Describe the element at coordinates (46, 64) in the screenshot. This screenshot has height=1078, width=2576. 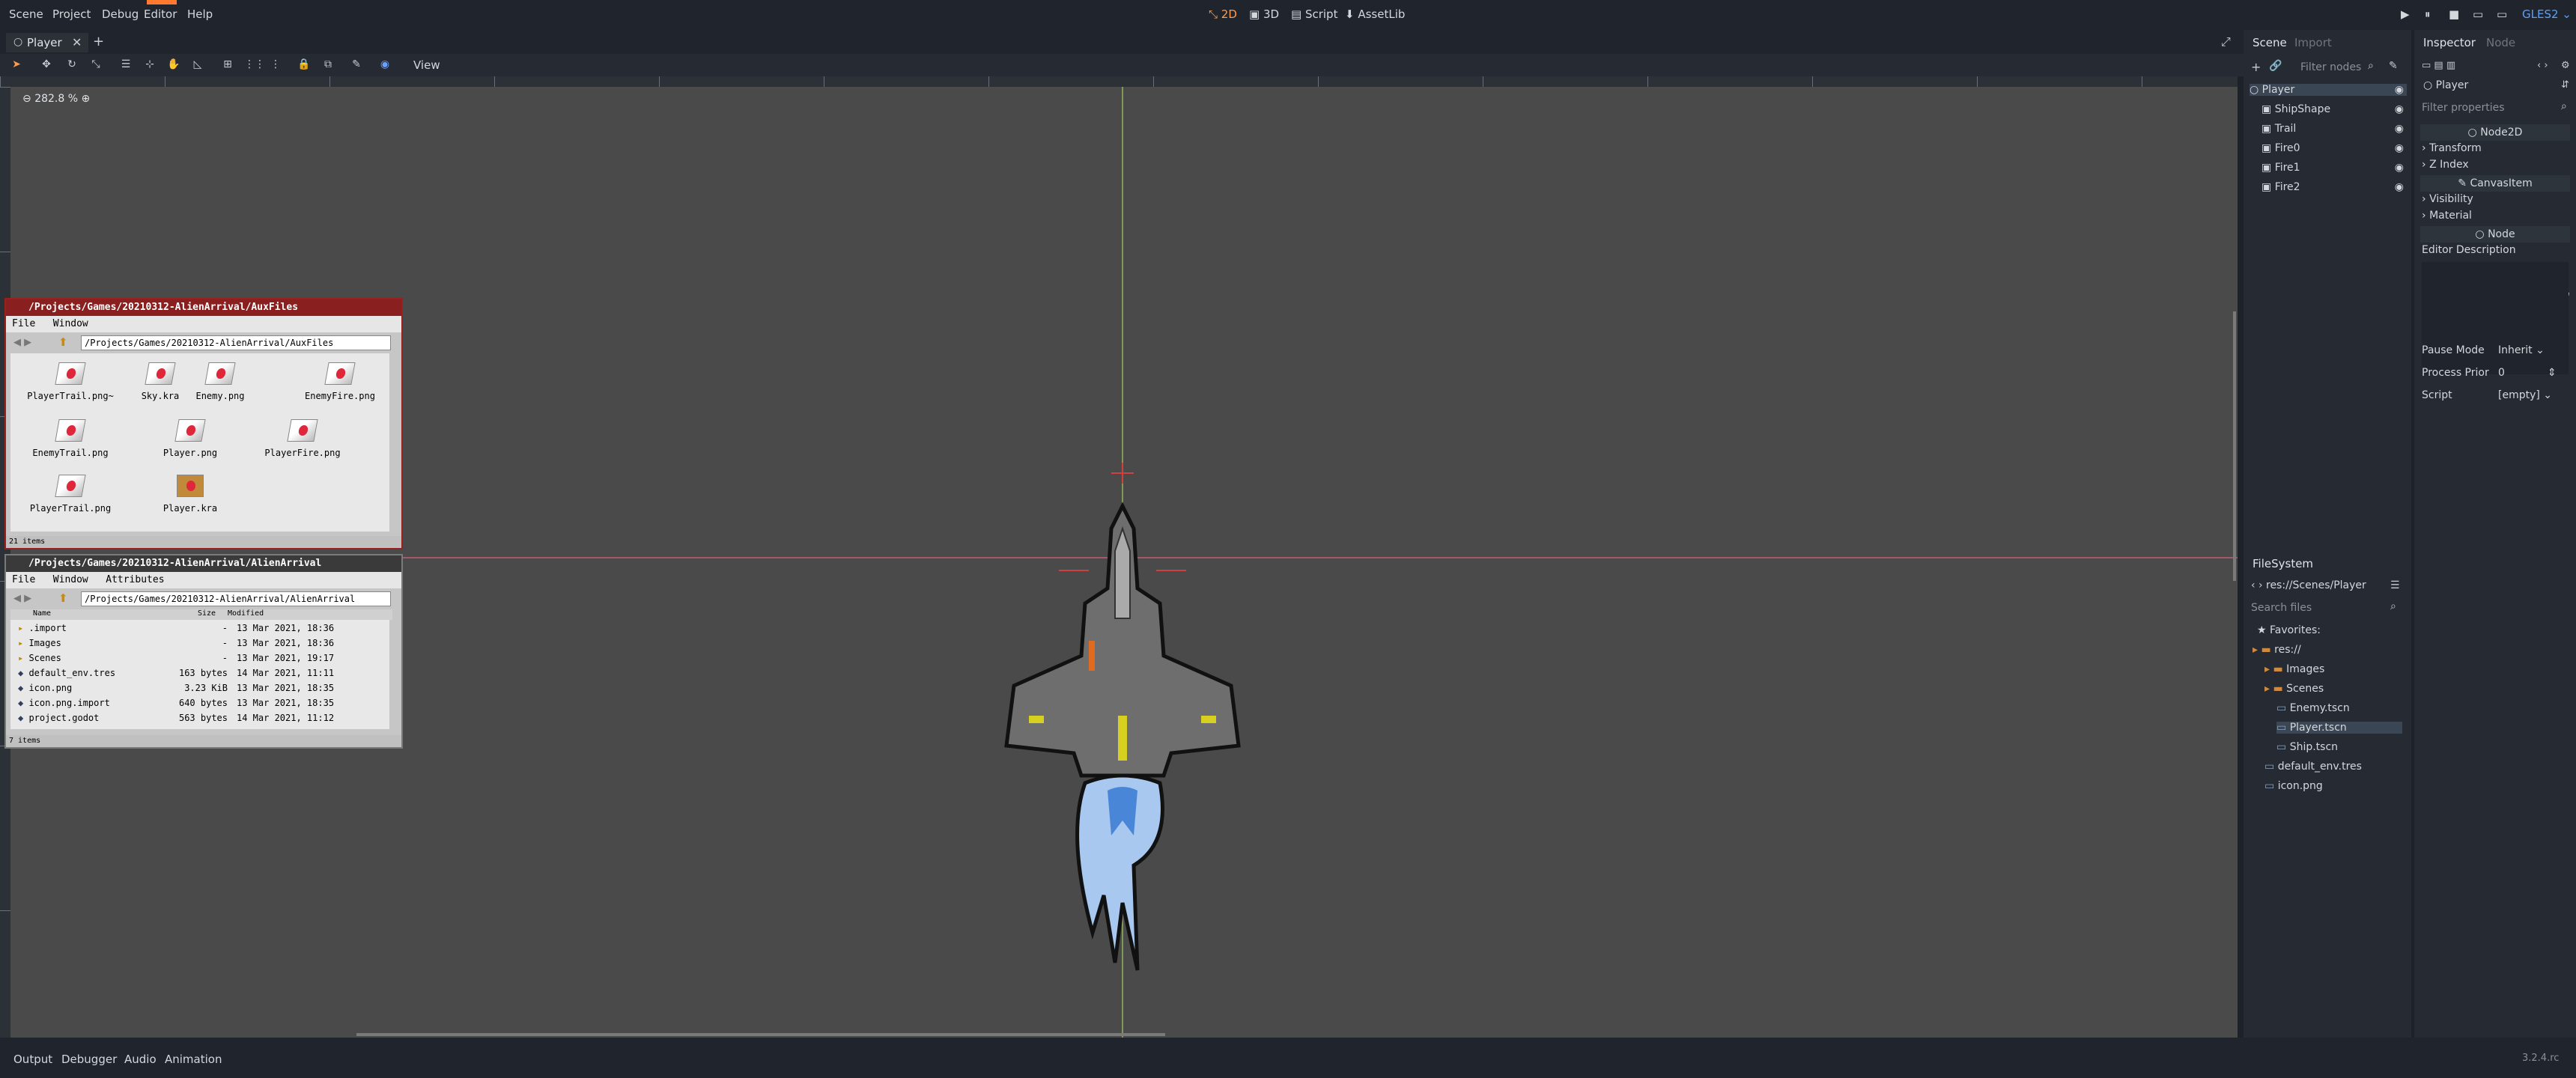
I see `move-tool-icon: ✥` at that location.